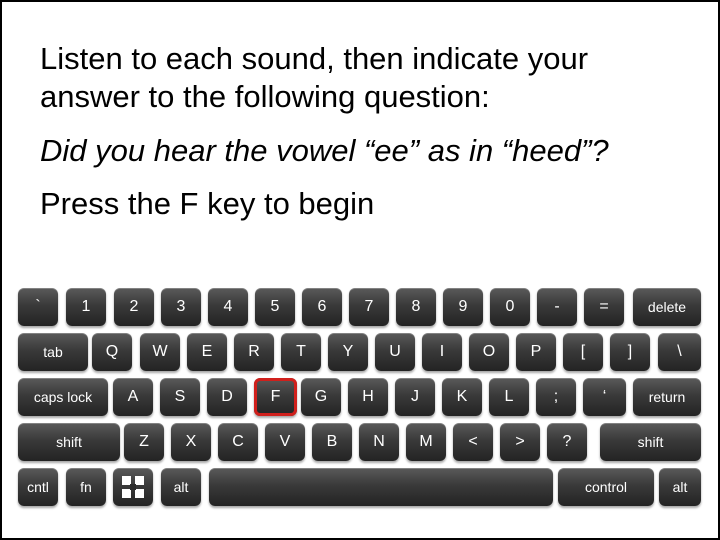 The image size is (720, 540). I want to click on key-return: return, so click(667, 397).